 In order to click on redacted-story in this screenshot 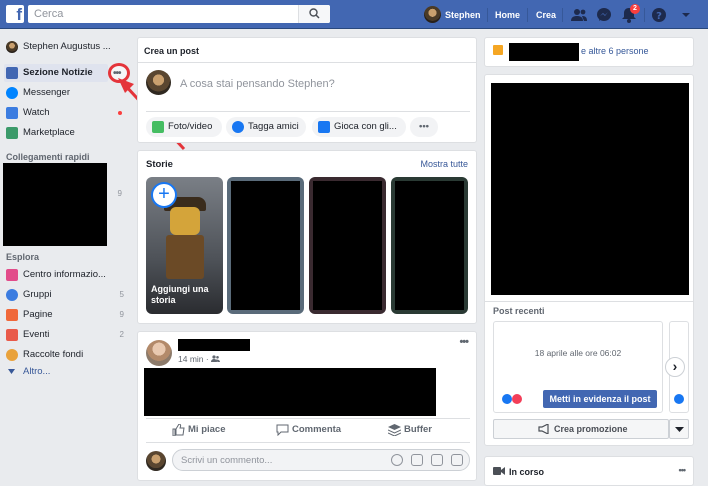, I will do `click(347, 245)`.